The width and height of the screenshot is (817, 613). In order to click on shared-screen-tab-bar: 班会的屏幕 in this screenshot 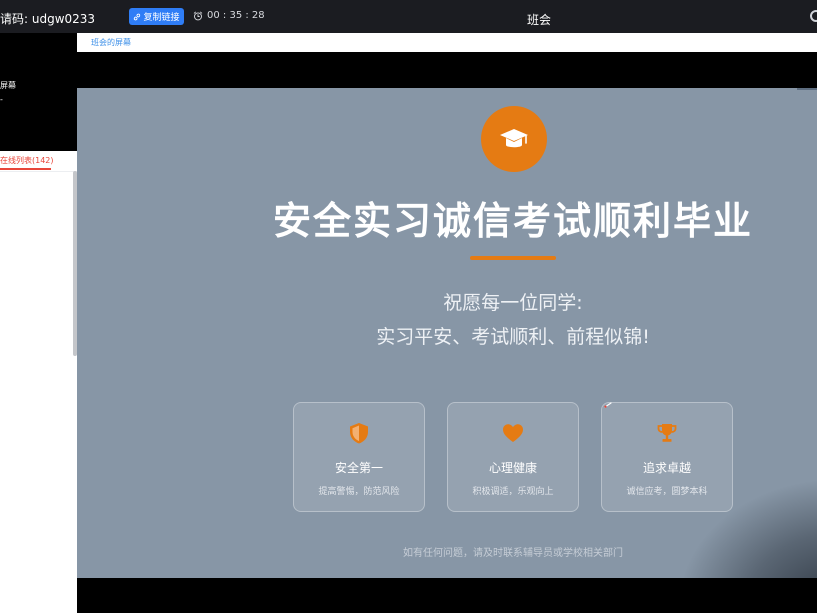, I will do `click(447, 42)`.